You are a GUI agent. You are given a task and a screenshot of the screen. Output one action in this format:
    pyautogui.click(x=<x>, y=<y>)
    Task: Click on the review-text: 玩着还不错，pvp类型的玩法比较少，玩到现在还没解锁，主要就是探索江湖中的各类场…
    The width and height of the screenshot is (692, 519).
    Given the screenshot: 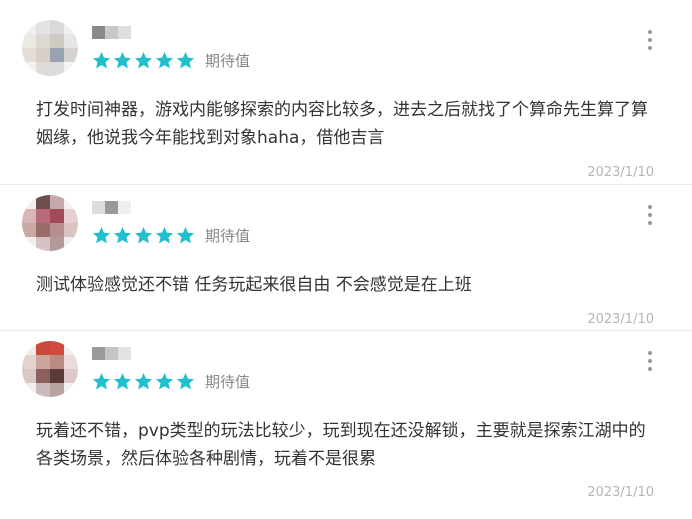 What is the action you would take?
    pyautogui.click(x=341, y=445)
    